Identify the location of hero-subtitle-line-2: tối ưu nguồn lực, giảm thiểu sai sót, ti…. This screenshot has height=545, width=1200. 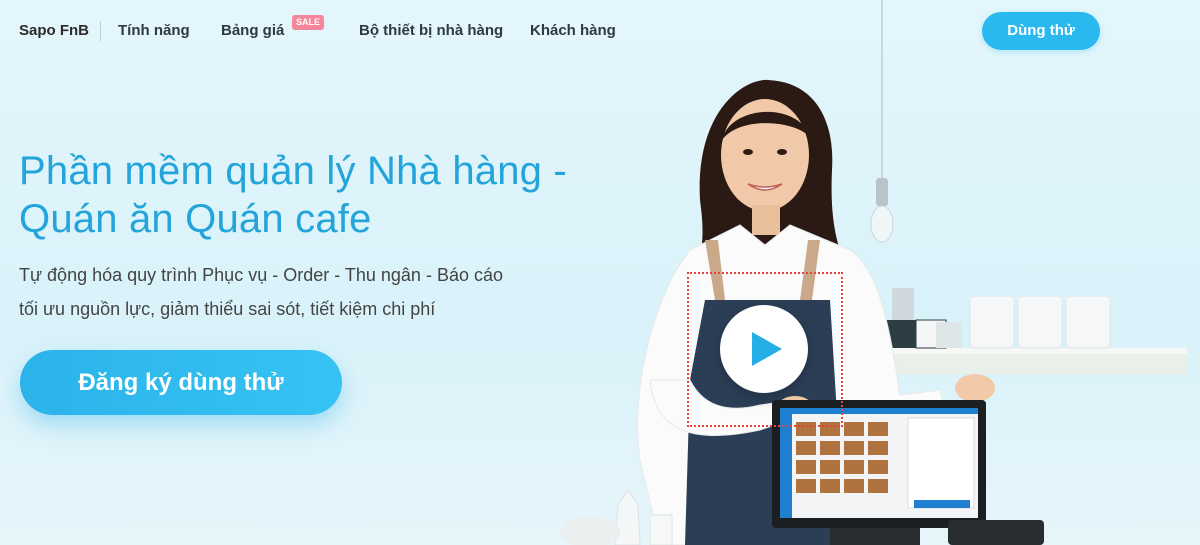
(227, 309).